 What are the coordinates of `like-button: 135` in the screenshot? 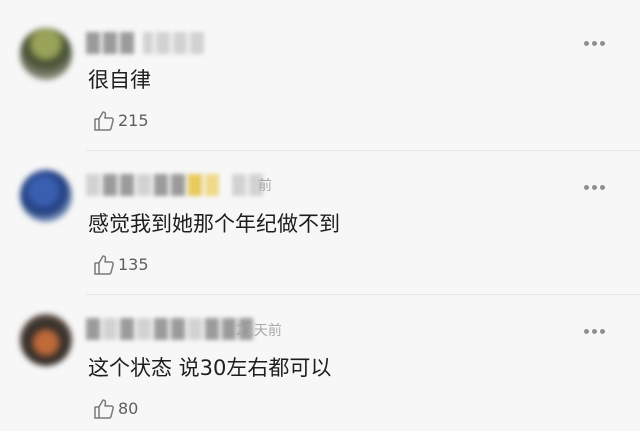 It's located at (120, 265).